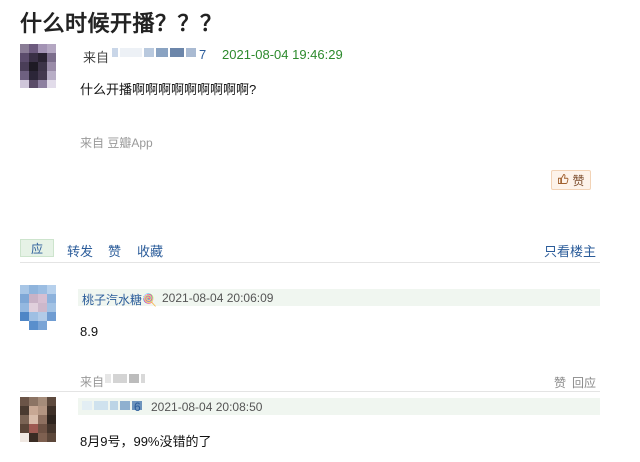 Image resolution: width=640 pixels, height=462 pixels. I want to click on comment-source-prefix: 来自, so click(92, 382).